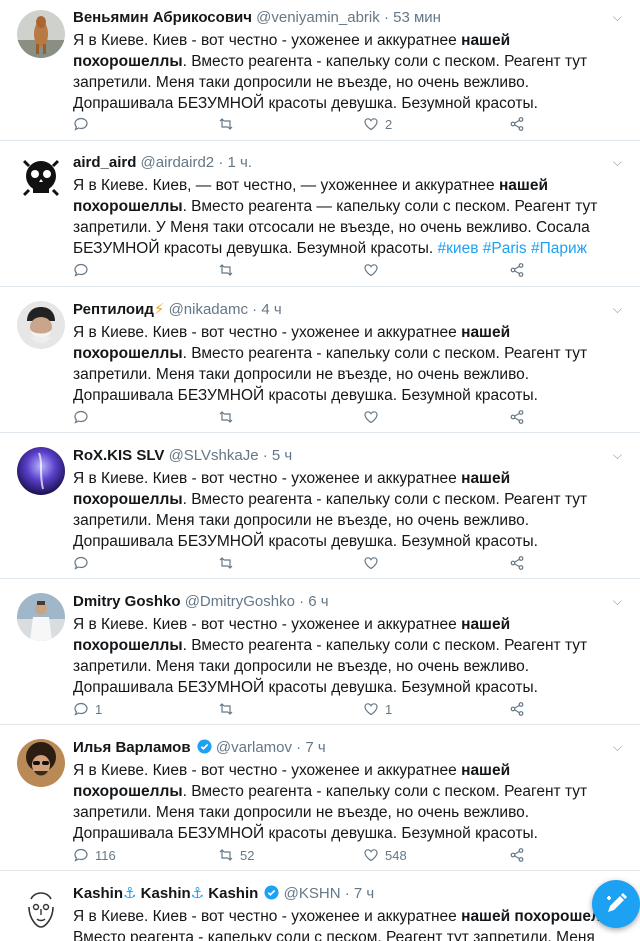  I want to click on author-name: Dmitry Goshko, so click(127, 601).